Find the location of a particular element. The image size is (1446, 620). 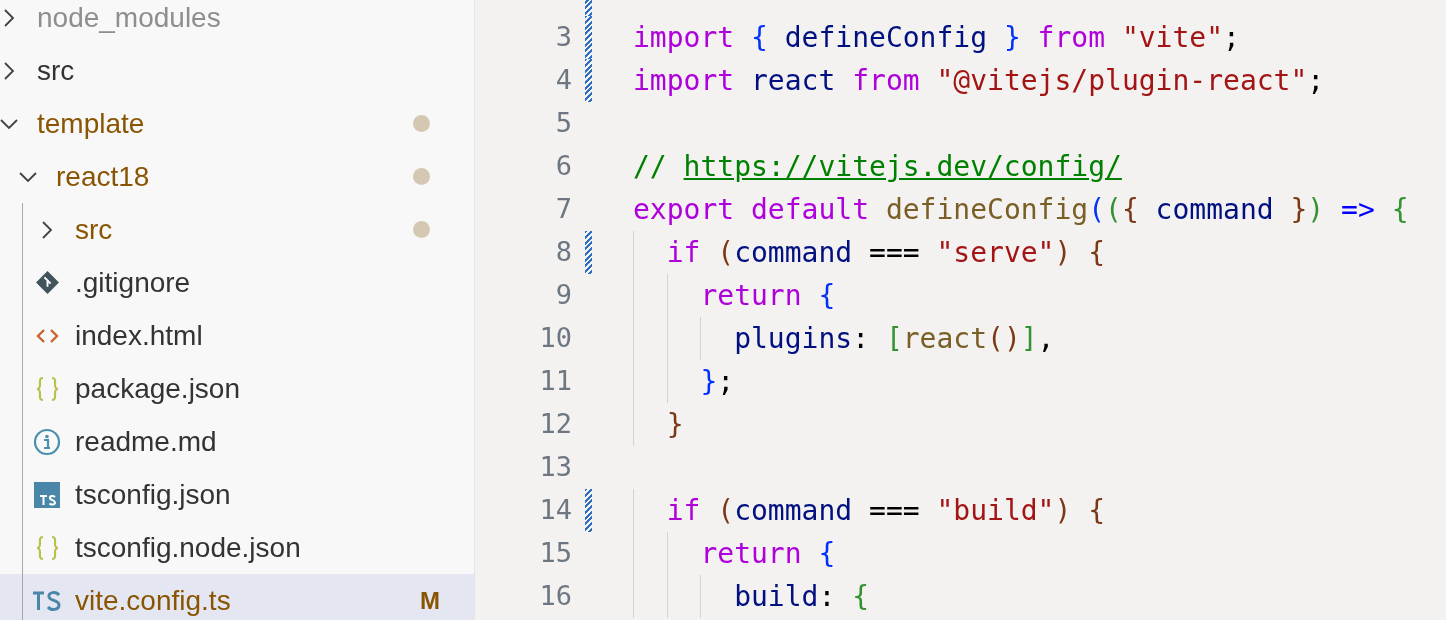

code-line: plugins: [react()], is located at coordinates (894, 338).